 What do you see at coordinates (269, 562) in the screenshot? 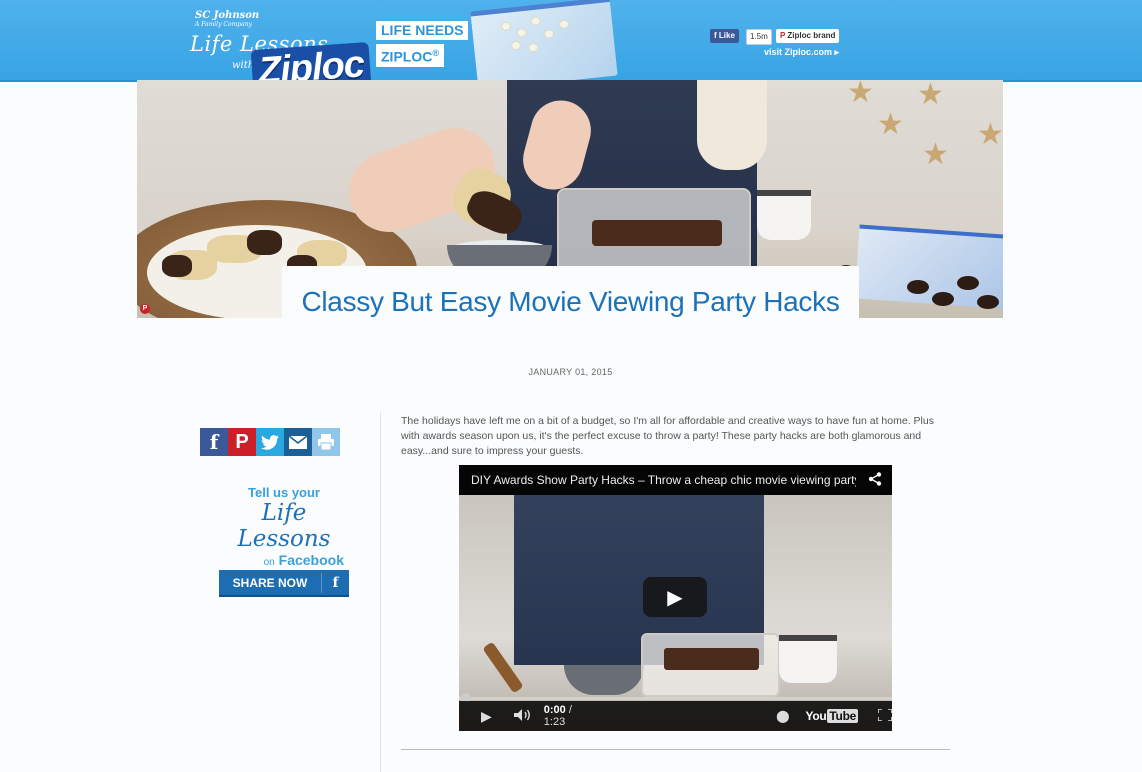
I see `promo-on: on` at bounding box center [269, 562].